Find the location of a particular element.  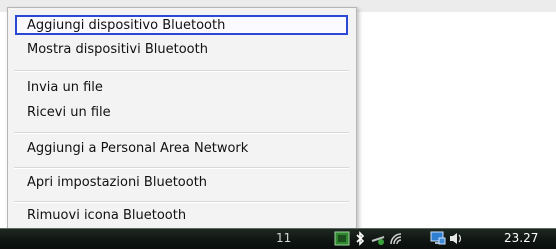

menu-item-send-file: Invia un file is located at coordinates (181, 88).